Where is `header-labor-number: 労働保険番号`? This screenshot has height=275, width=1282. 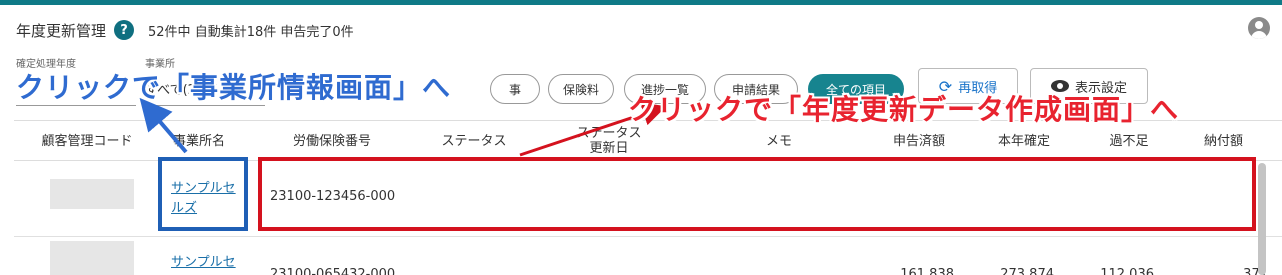
header-labor-number: 労働保険番号 is located at coordinates (332, 141).